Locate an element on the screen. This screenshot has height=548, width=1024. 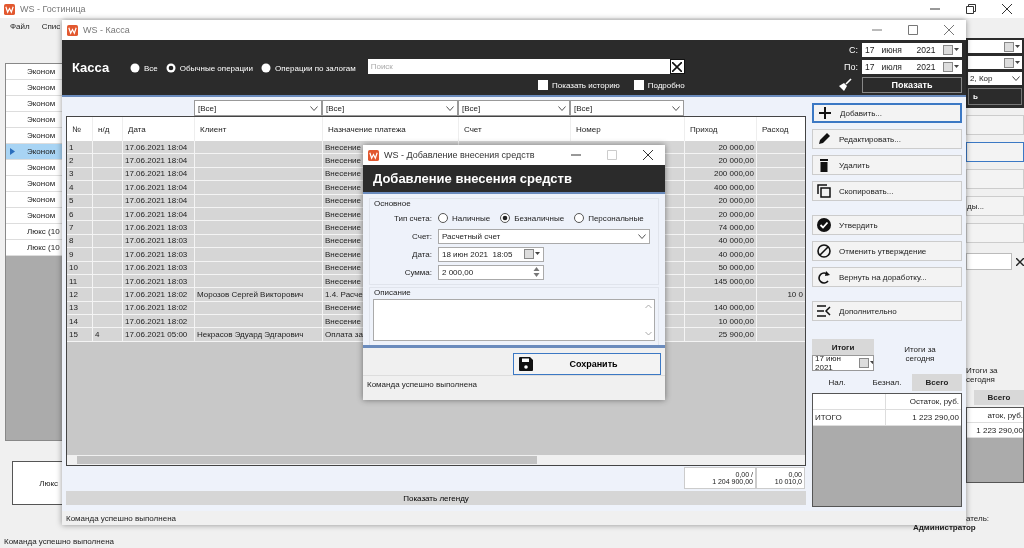
table-cell: 8 is located at coordinates (71, 241).